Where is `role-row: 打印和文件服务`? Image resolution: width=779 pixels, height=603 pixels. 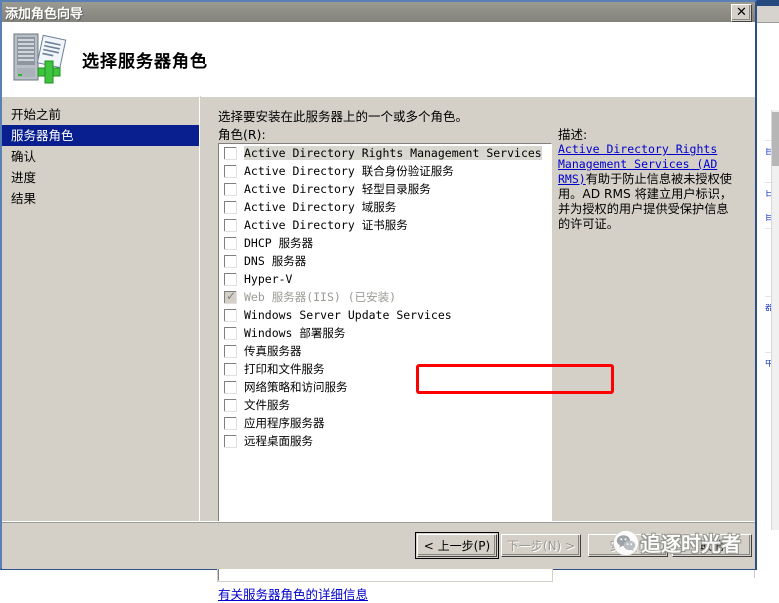
role-row: 打印和文件服务 is located at coordinates (385, 369).